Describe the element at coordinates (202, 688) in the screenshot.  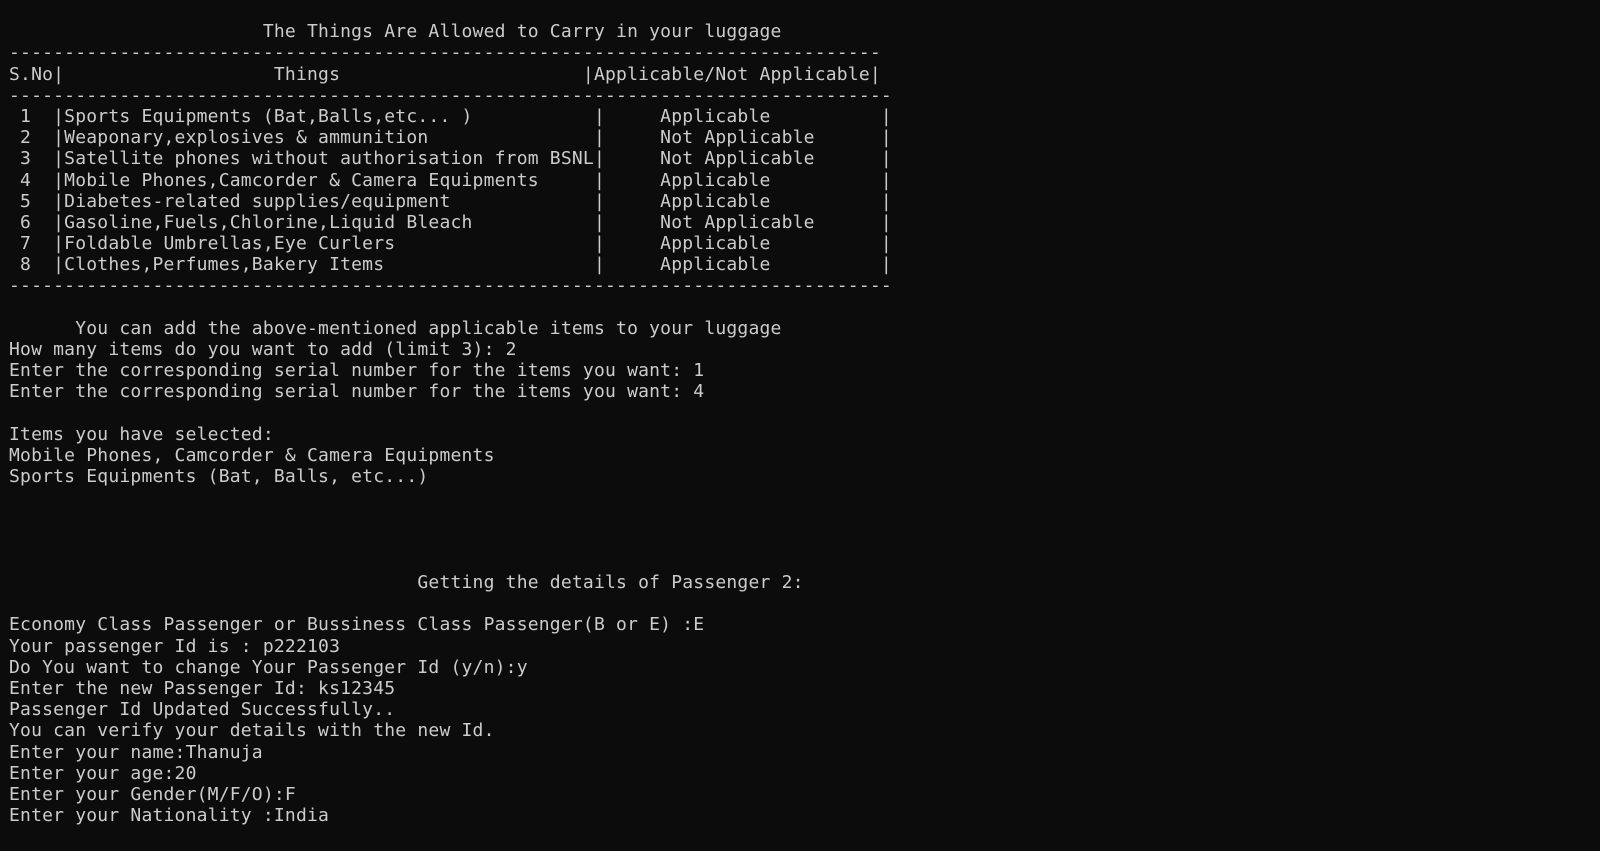
I see `terminal-line: Enter the new Passenger Id: ks12345` at that location.